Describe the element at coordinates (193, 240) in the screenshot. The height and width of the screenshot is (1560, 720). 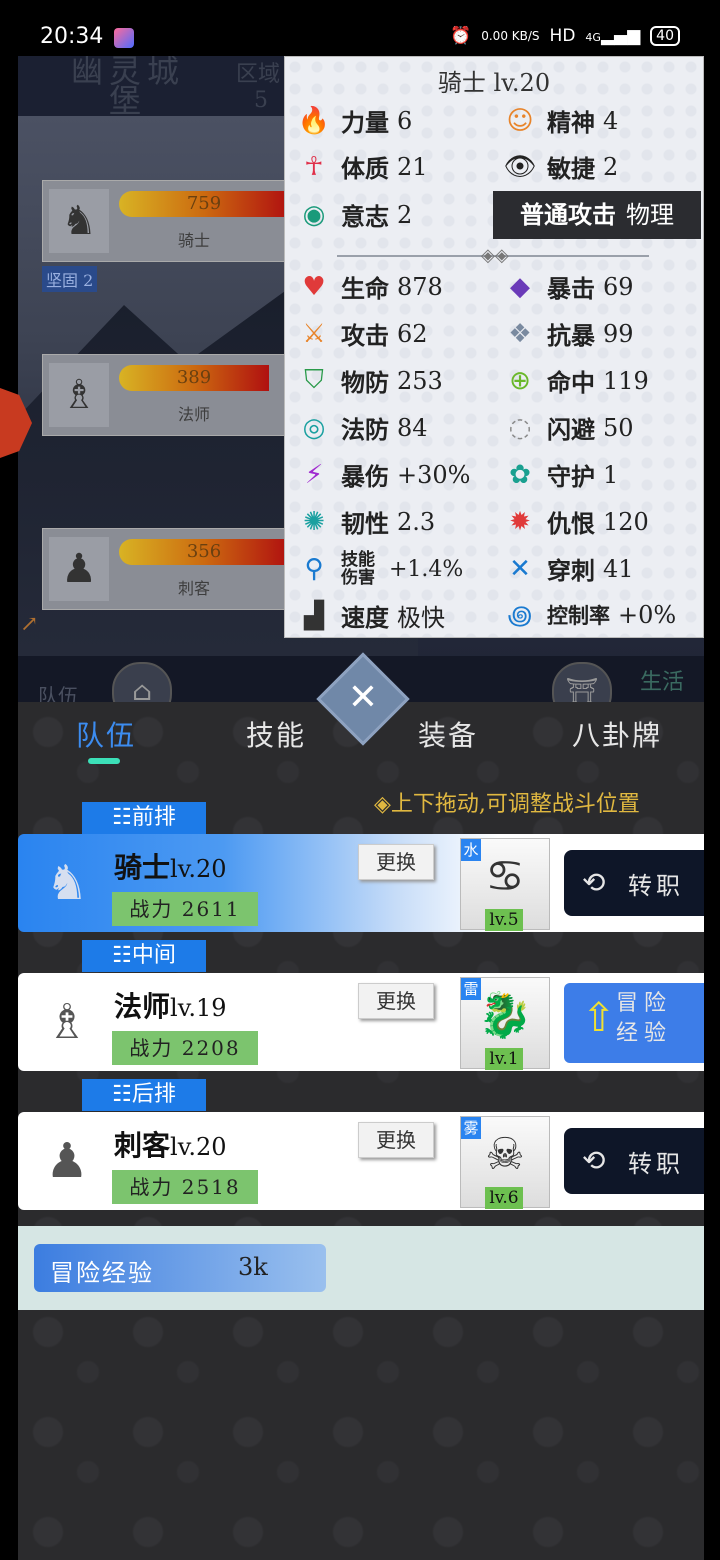
I see `unit-name: 骑士` at that location.